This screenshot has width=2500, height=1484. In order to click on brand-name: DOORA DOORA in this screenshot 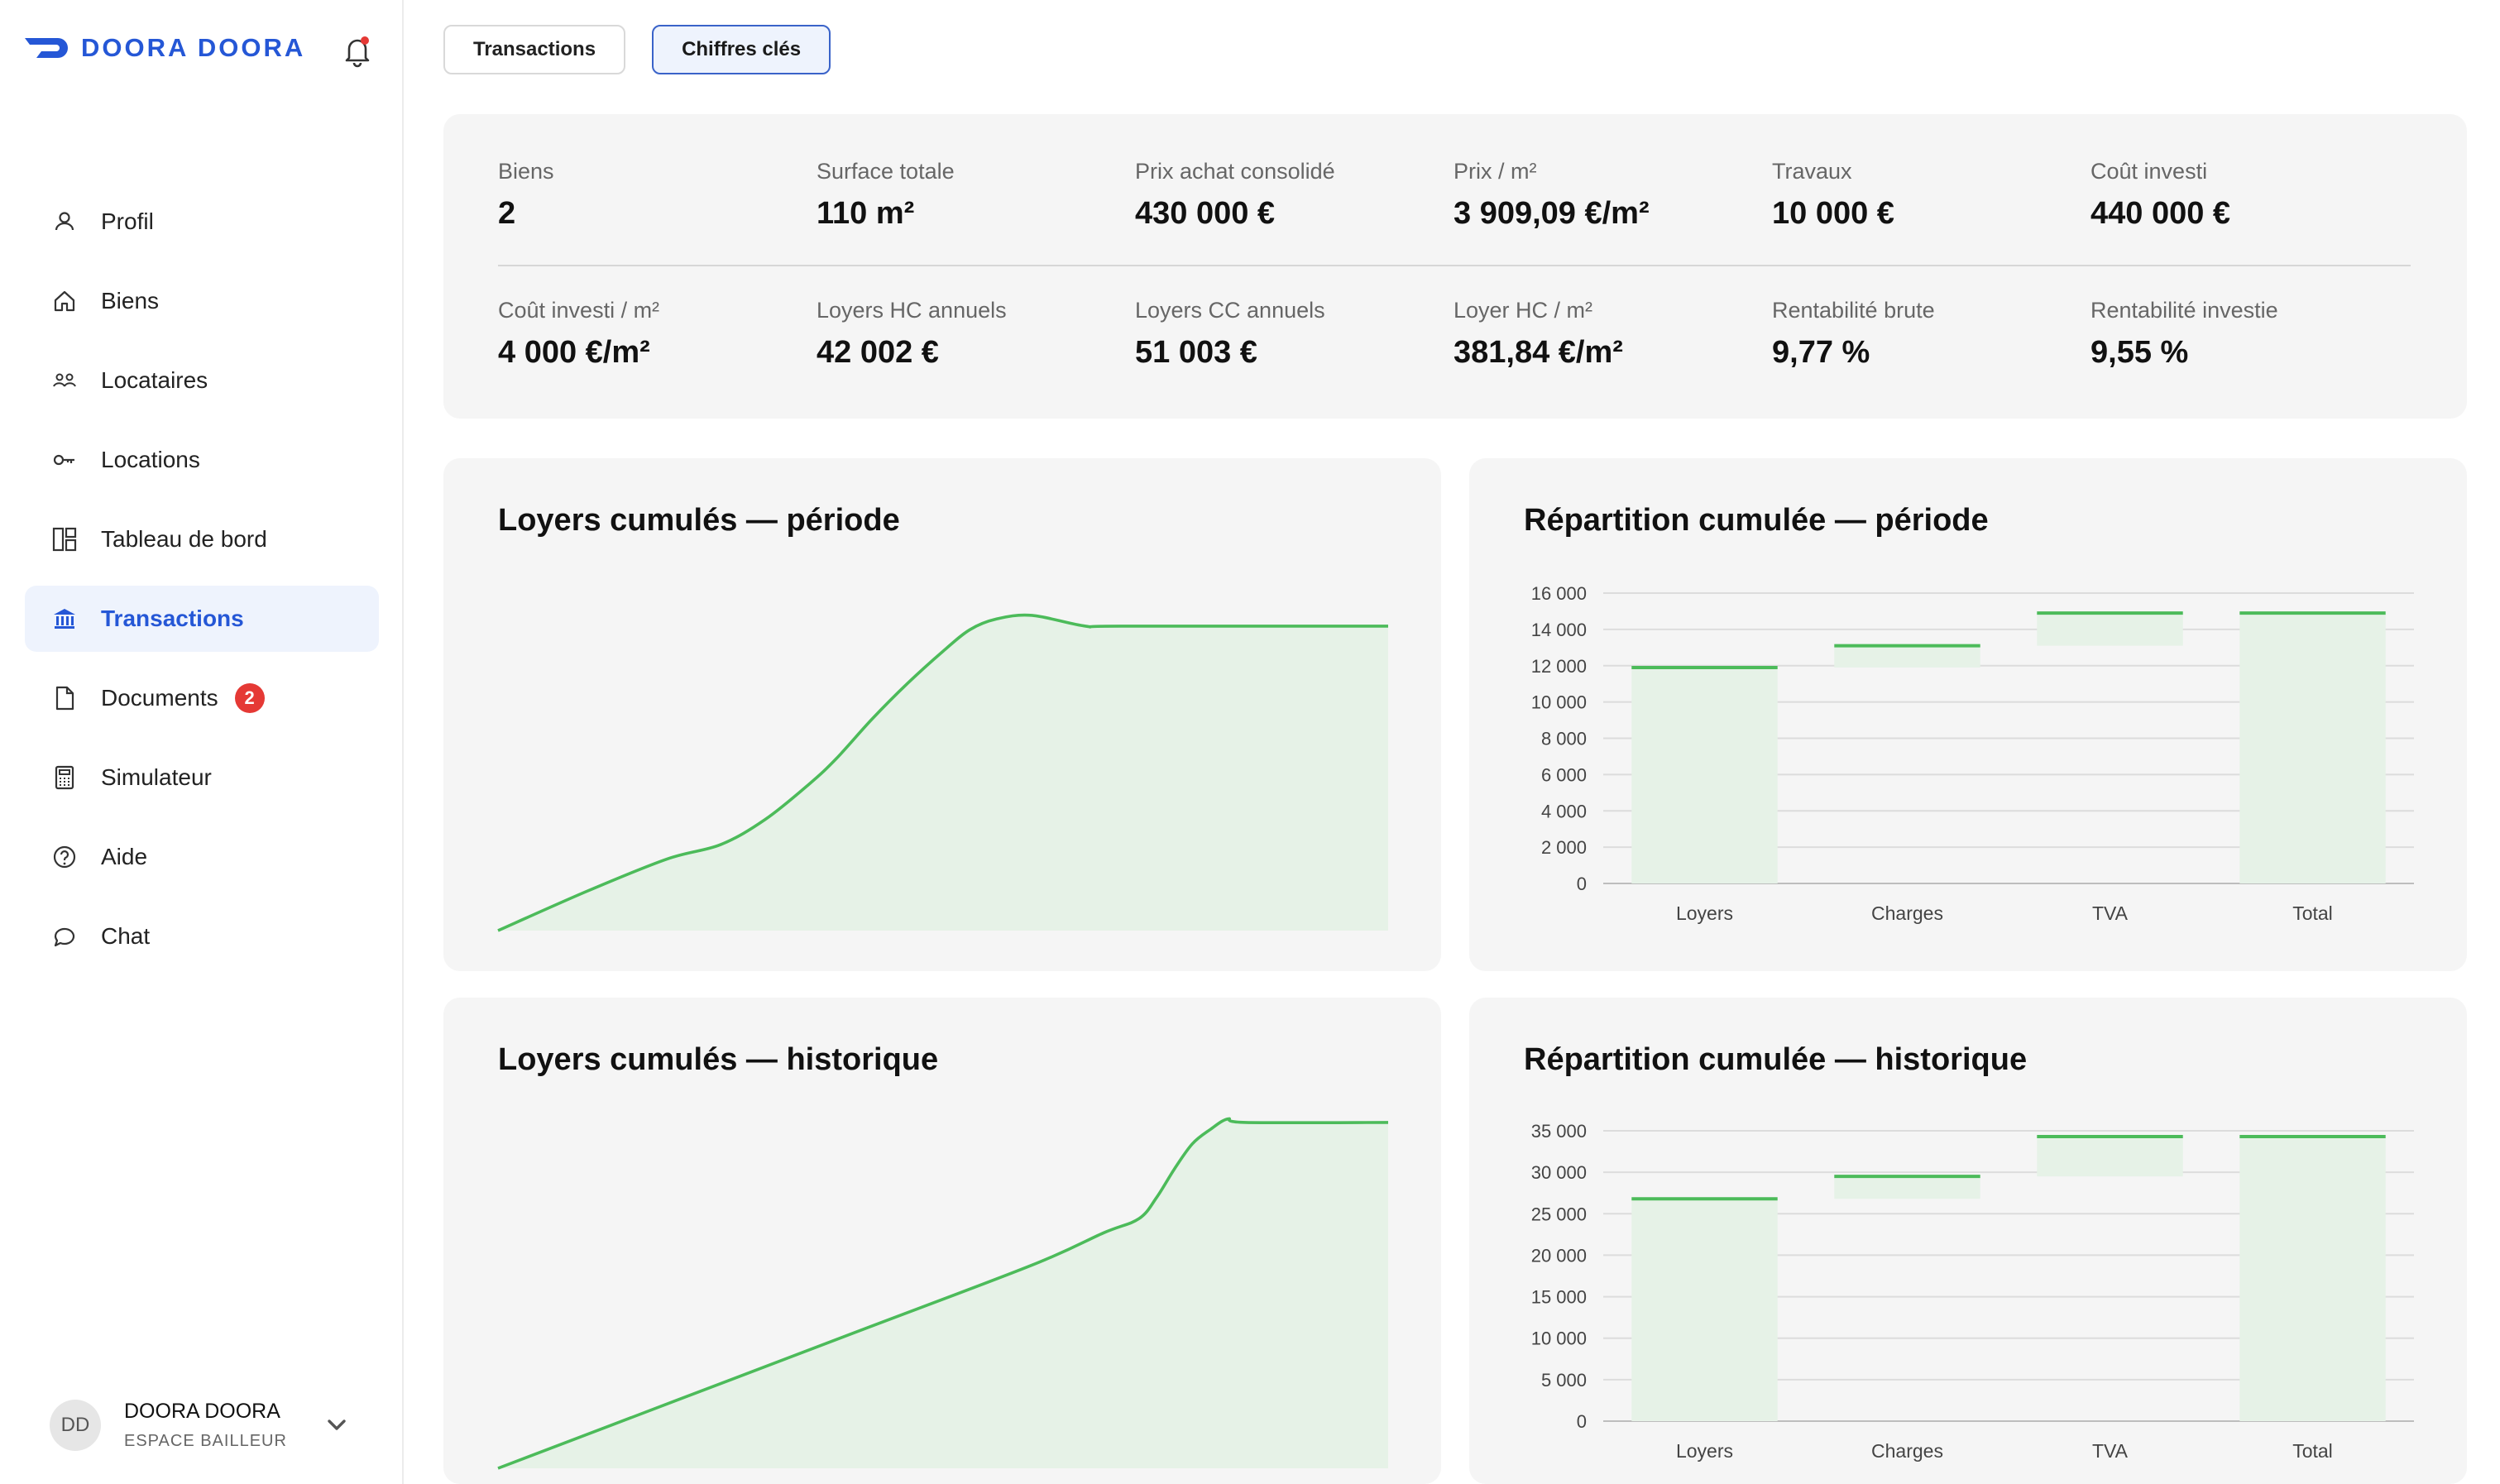, I will do `click(193, 47)`.